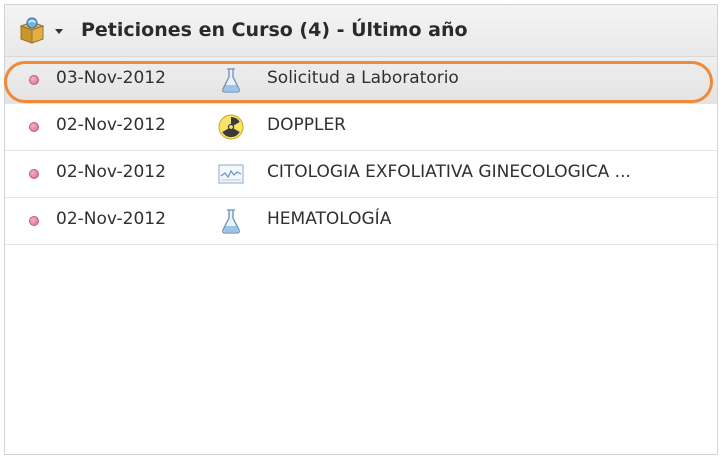 This screenshot has width=723, height=459. Describe the element at coordinates (306, 125) in the screenshot. I see `request-description: DOPPLER` at that location.